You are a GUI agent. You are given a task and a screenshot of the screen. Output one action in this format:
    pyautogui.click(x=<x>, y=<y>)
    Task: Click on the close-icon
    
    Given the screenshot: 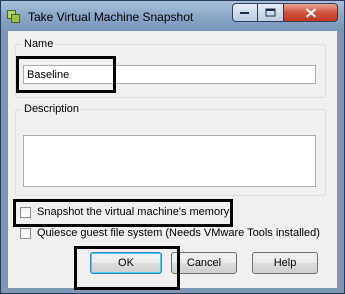 What is the action you would take?
    pyautogui.click(x=310, y=12)
    